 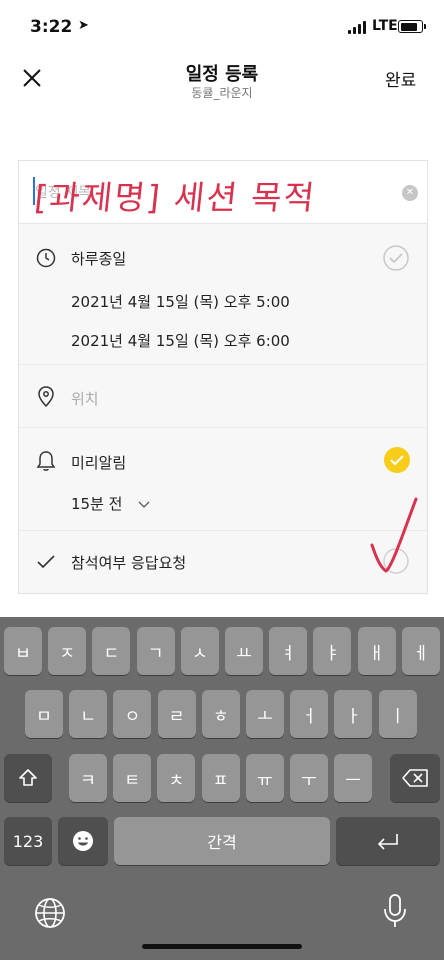 What do you see at coordinates (180, 301) in the screenshot?
I see `start-datetime: 2021년 4월 15일 (목) 오후 5:00` at bounding box center [180, 301].